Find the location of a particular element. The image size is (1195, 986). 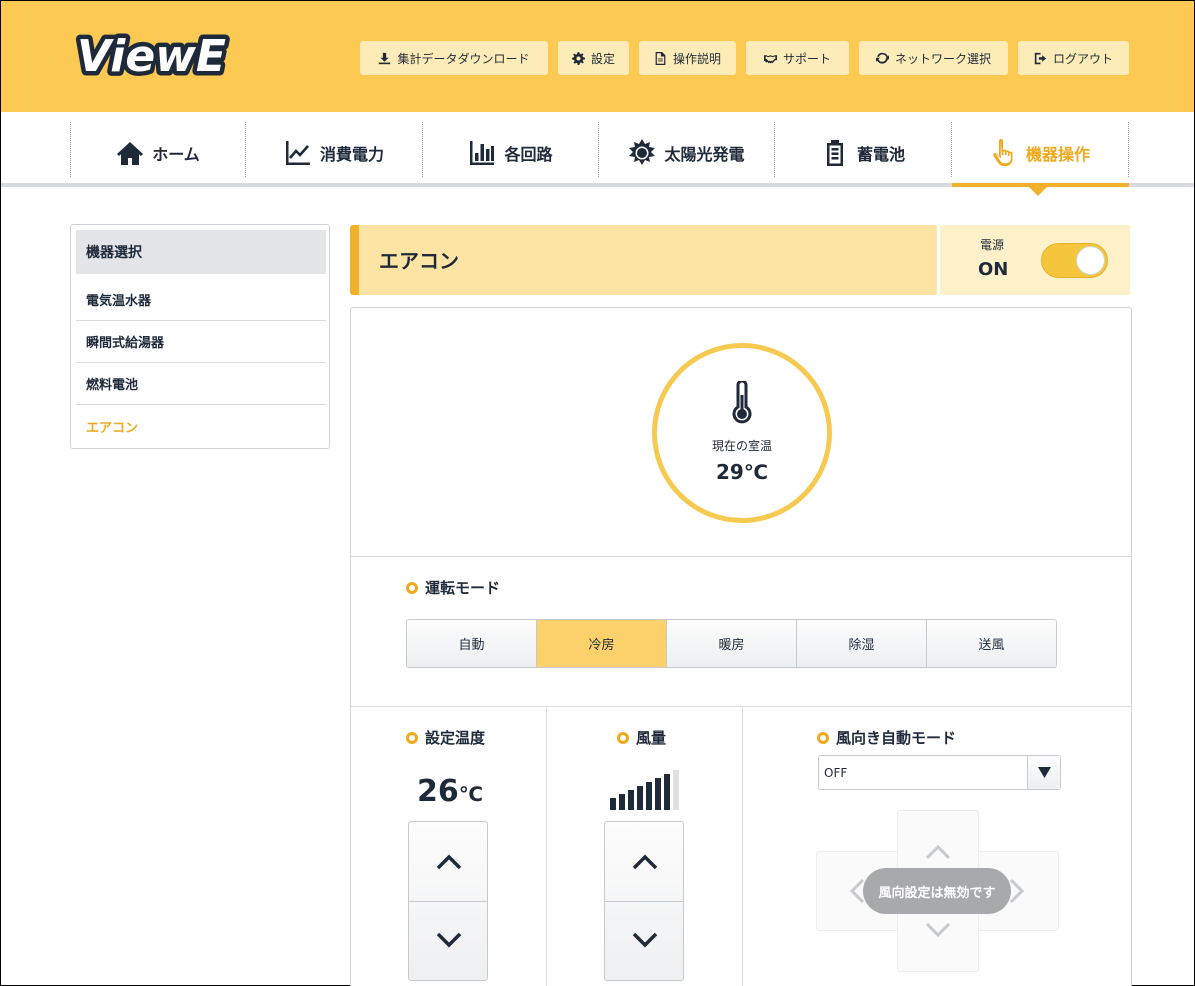

sun-icon is located at coordinates (642, 151).